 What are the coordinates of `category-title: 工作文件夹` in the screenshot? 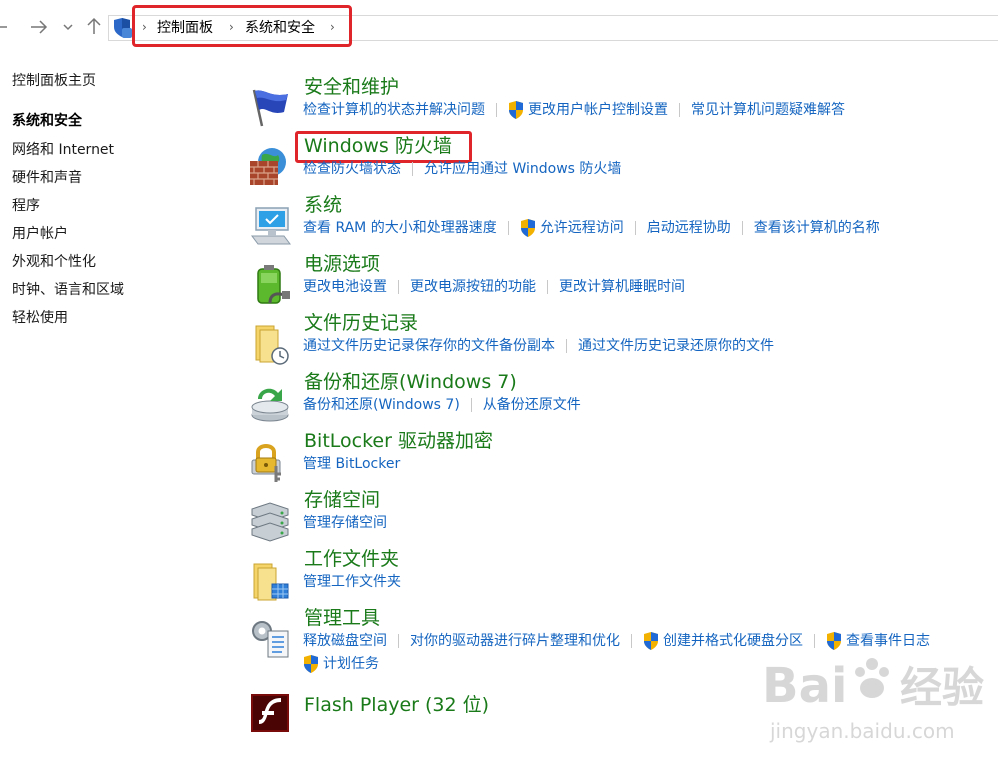 It's located at (351, 559).